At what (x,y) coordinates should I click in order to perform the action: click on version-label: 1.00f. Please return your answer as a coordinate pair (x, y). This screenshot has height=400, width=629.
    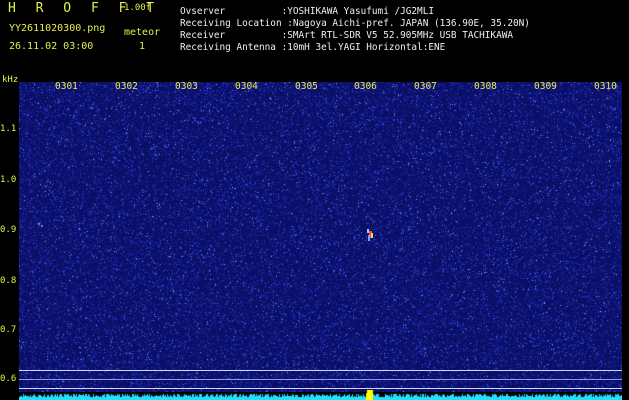
    Looking at the image, I should click on (138, 8).